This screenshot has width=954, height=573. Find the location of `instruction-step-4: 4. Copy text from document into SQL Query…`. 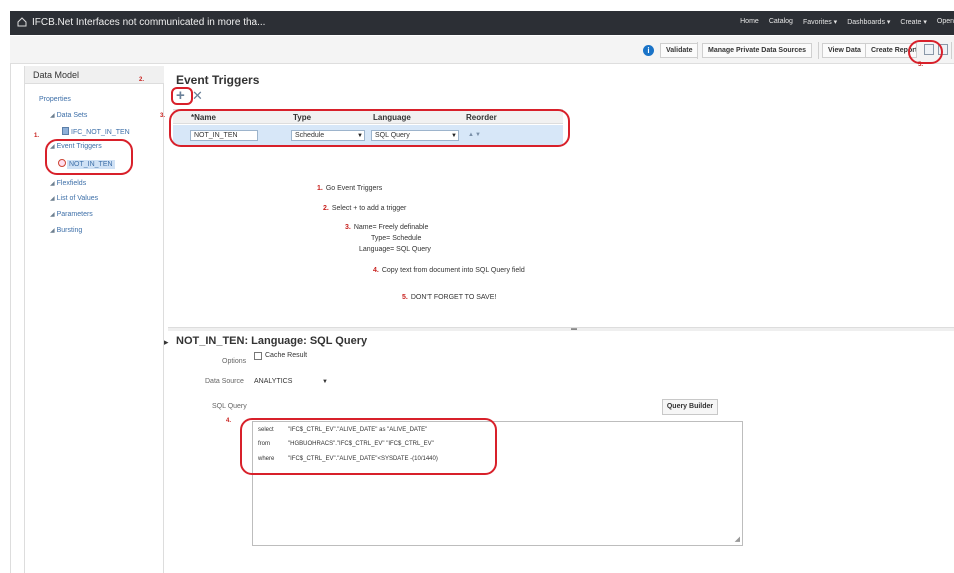

instruction-step-4: 4. Copy text from document into SQL Query… is located at coordinates (449, 270).